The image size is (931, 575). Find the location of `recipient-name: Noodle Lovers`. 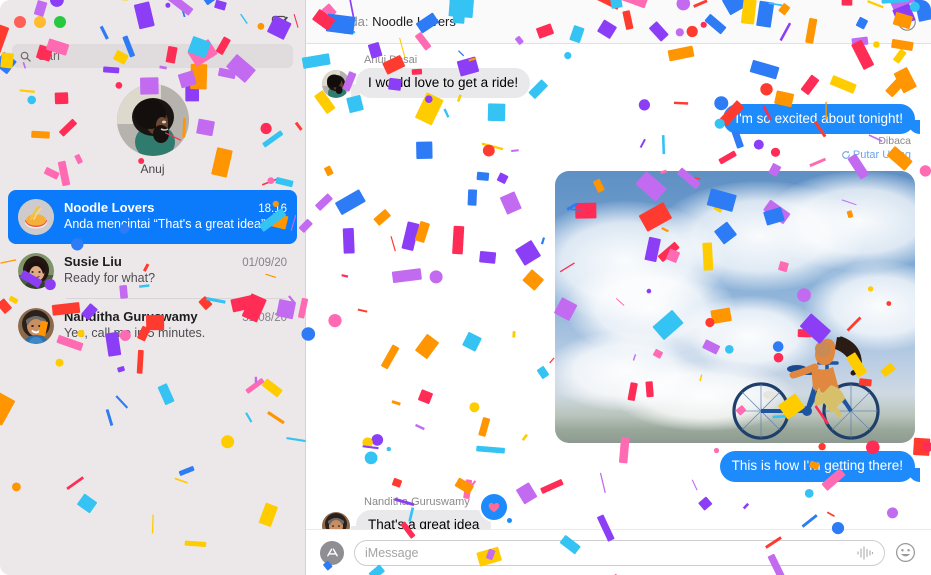

recipient-name: Noodle Lovers is located at coordinates (414, 21).